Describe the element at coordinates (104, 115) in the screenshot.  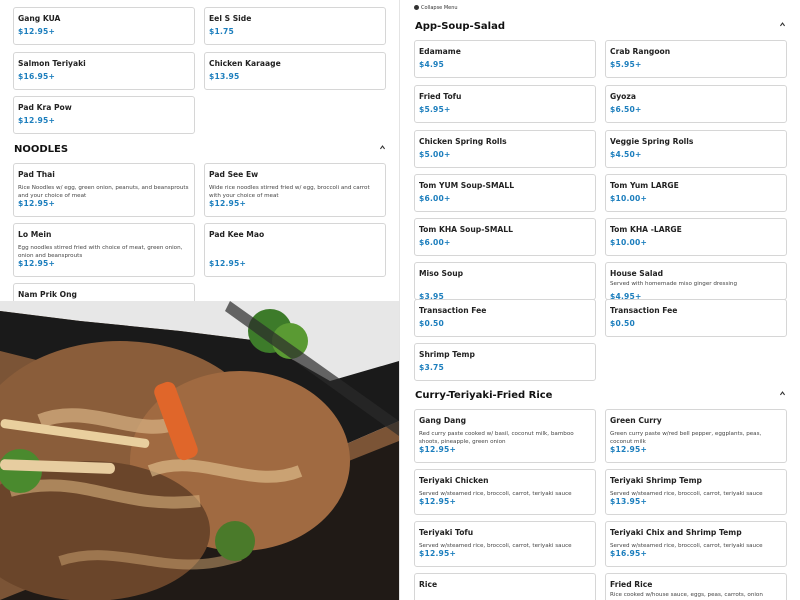
I see `menu-item-pad-kra-pow: Pad Kra Pow $12.95+` at that location.